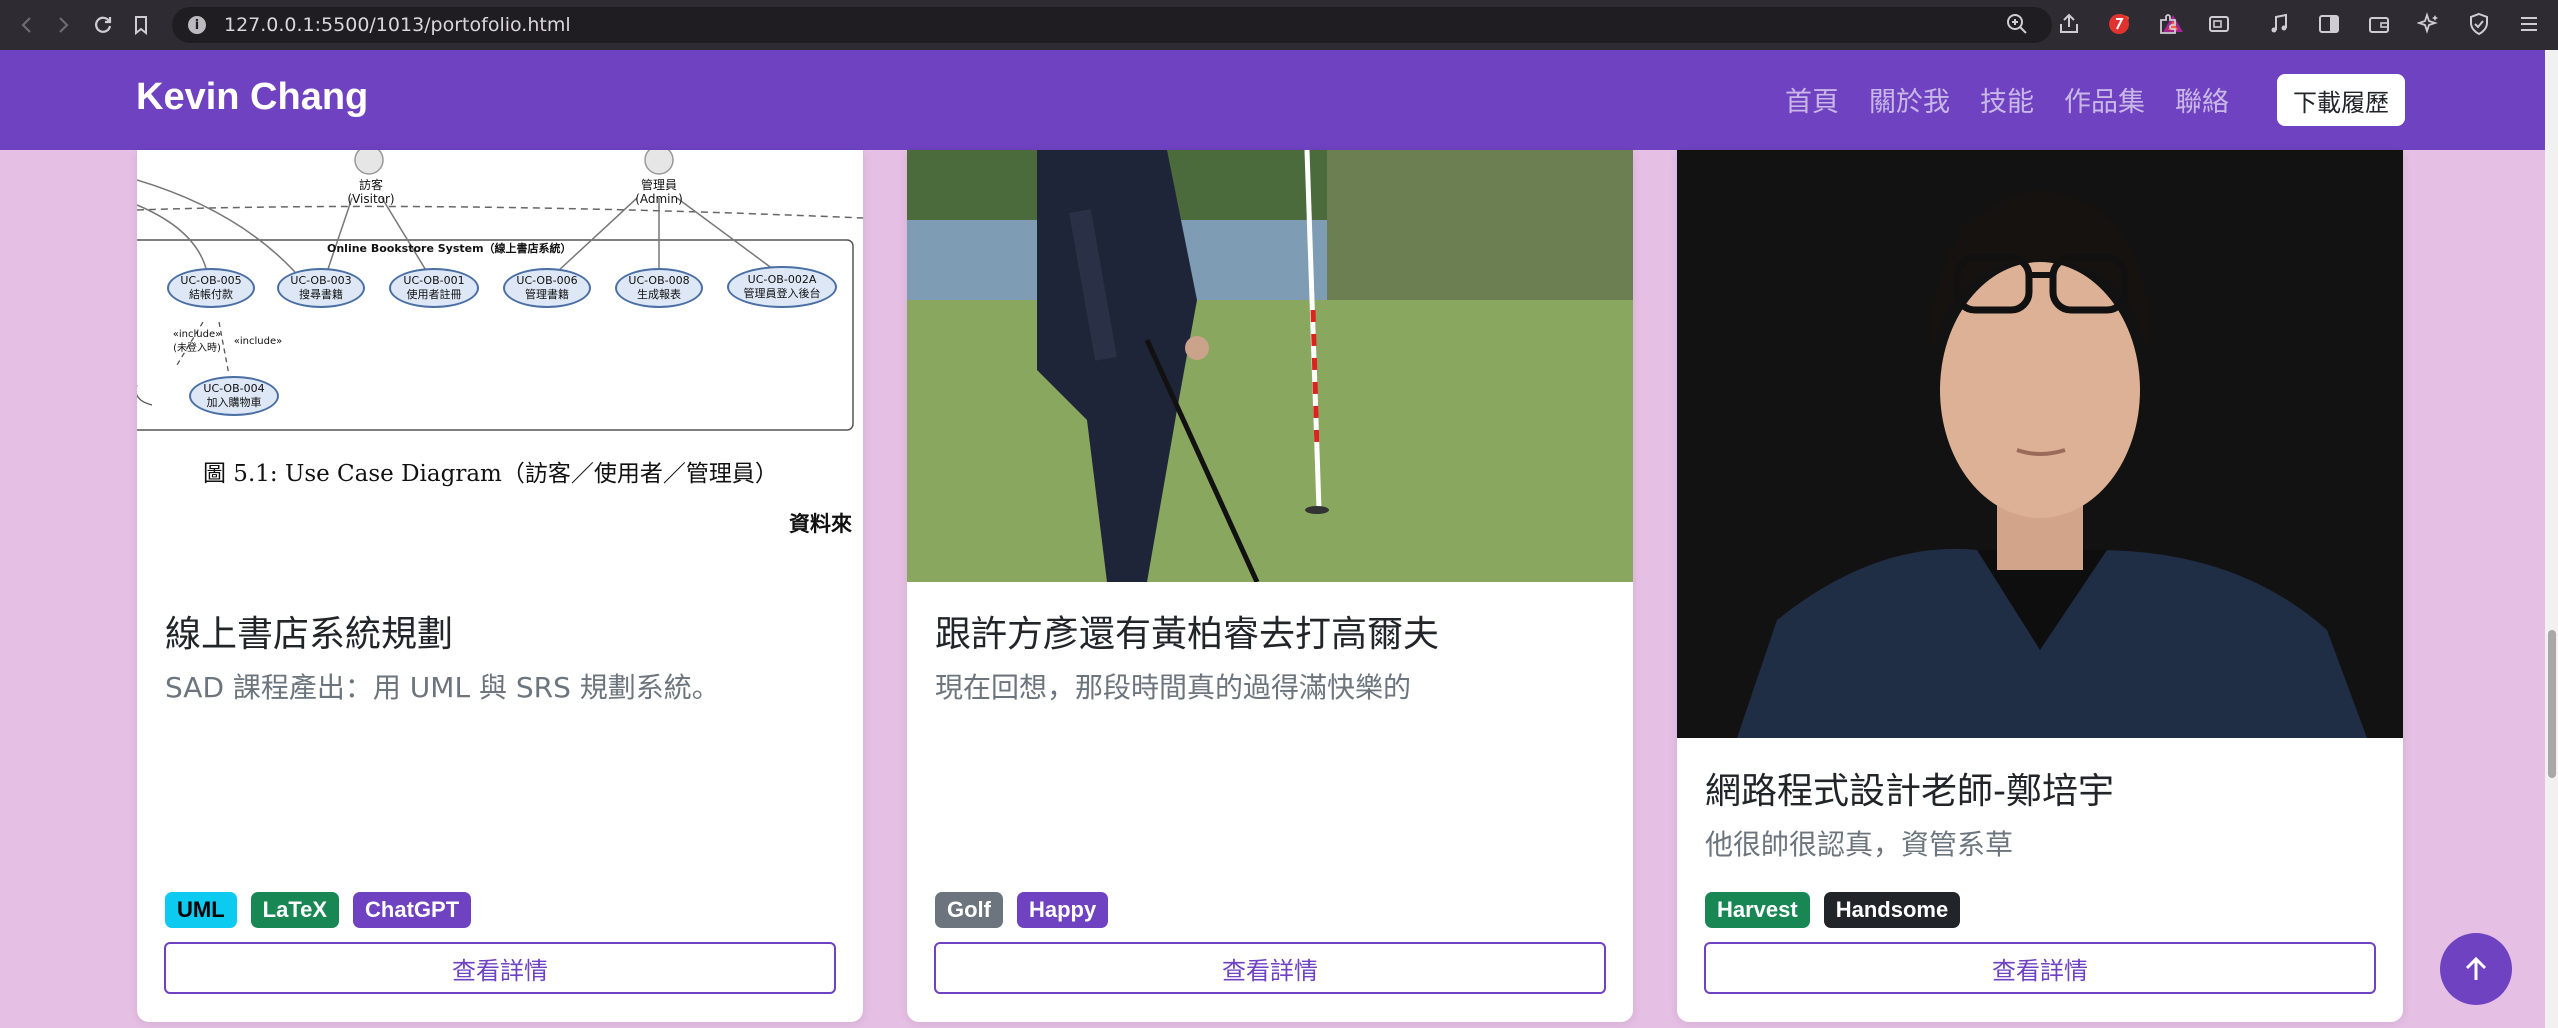  What do you see at coordinates (258, 341) in the screenshot?
I see `include-label: «include»` at bounding box center [258, 341].